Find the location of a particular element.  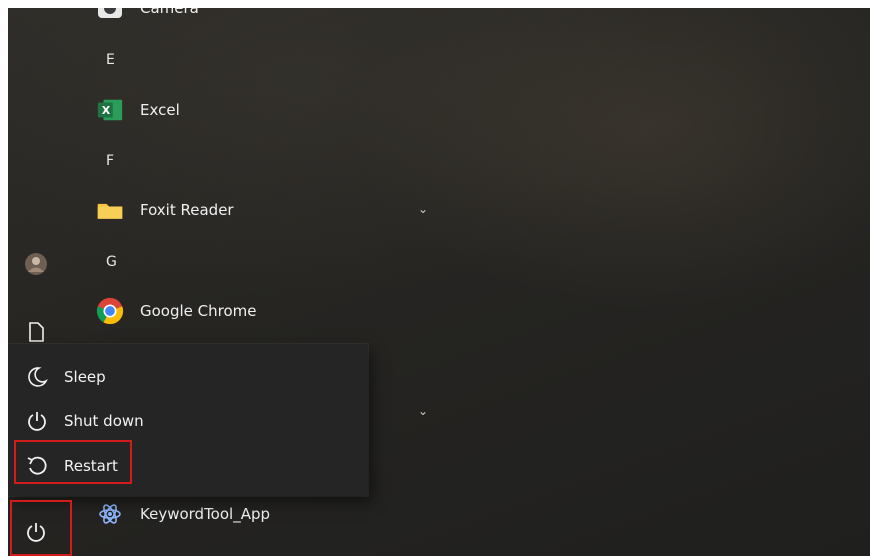

excel-icon: X is located at coordinates (110, 110).